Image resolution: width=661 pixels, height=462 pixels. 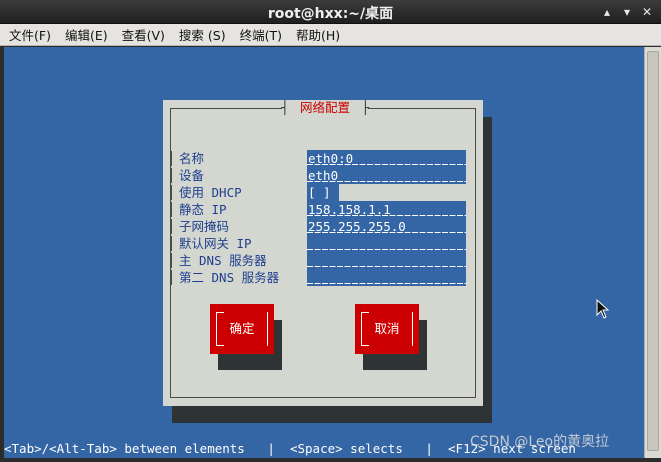 I want to click on ok-button-label: 确定, so click(x=242, y=328).